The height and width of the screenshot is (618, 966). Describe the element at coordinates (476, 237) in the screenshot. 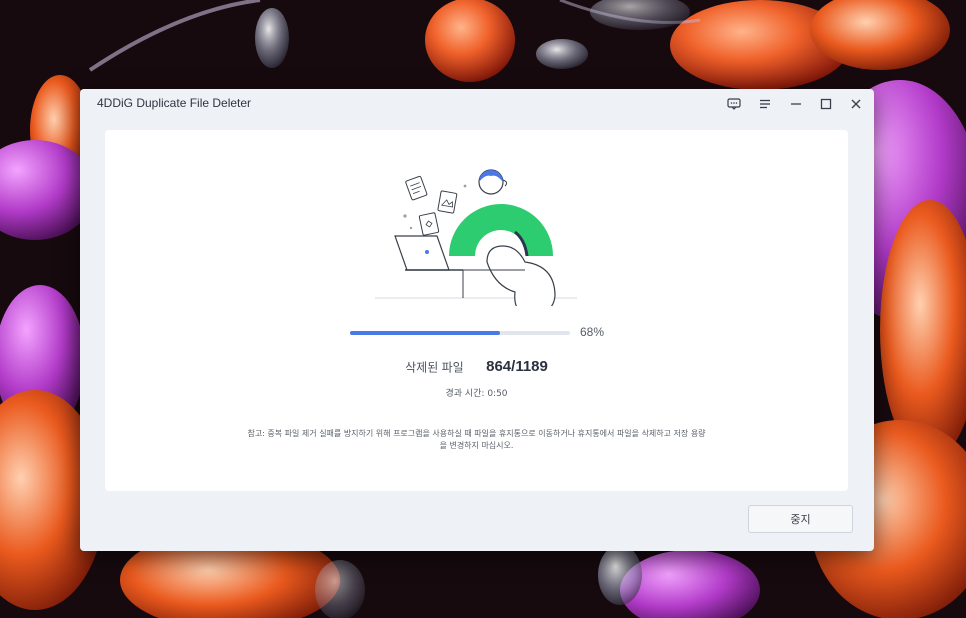

I see `deleting-files-illustration` at that location.